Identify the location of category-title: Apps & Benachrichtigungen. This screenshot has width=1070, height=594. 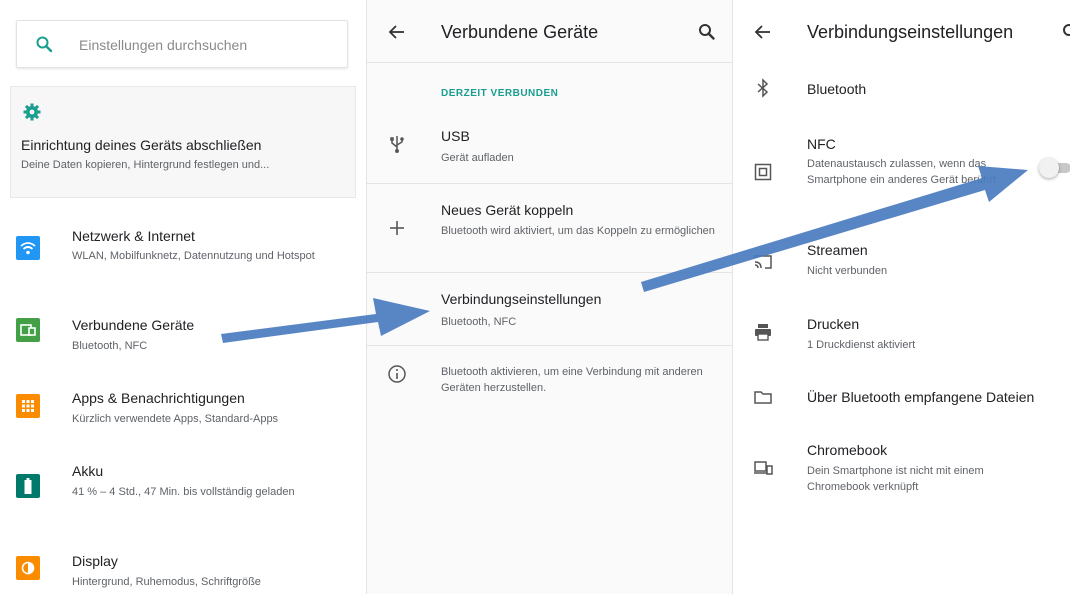
(158, 398).